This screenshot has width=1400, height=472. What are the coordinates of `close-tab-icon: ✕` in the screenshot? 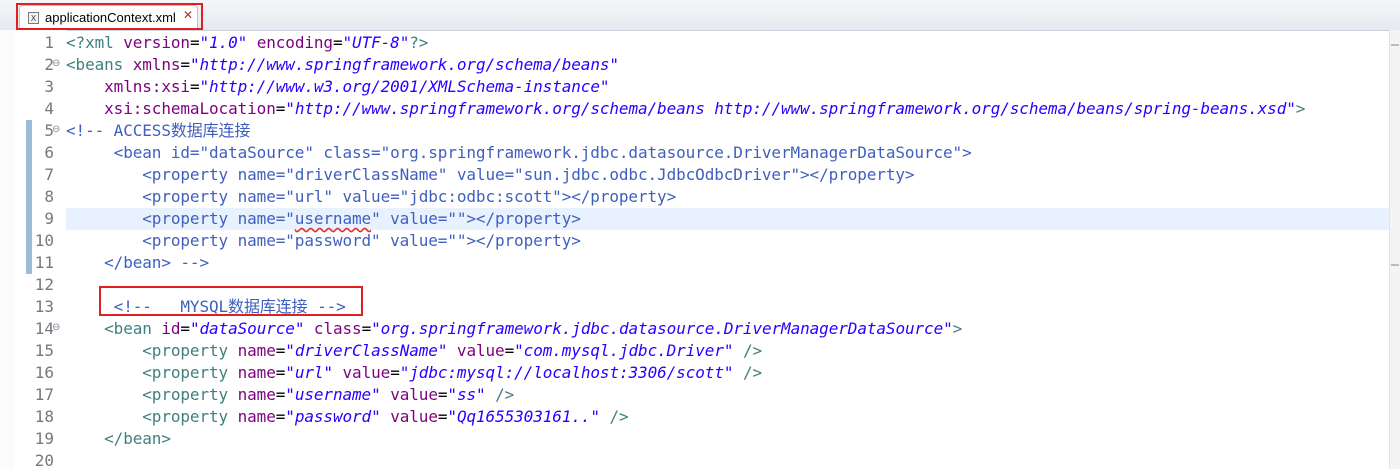 It's located at (188, 15).